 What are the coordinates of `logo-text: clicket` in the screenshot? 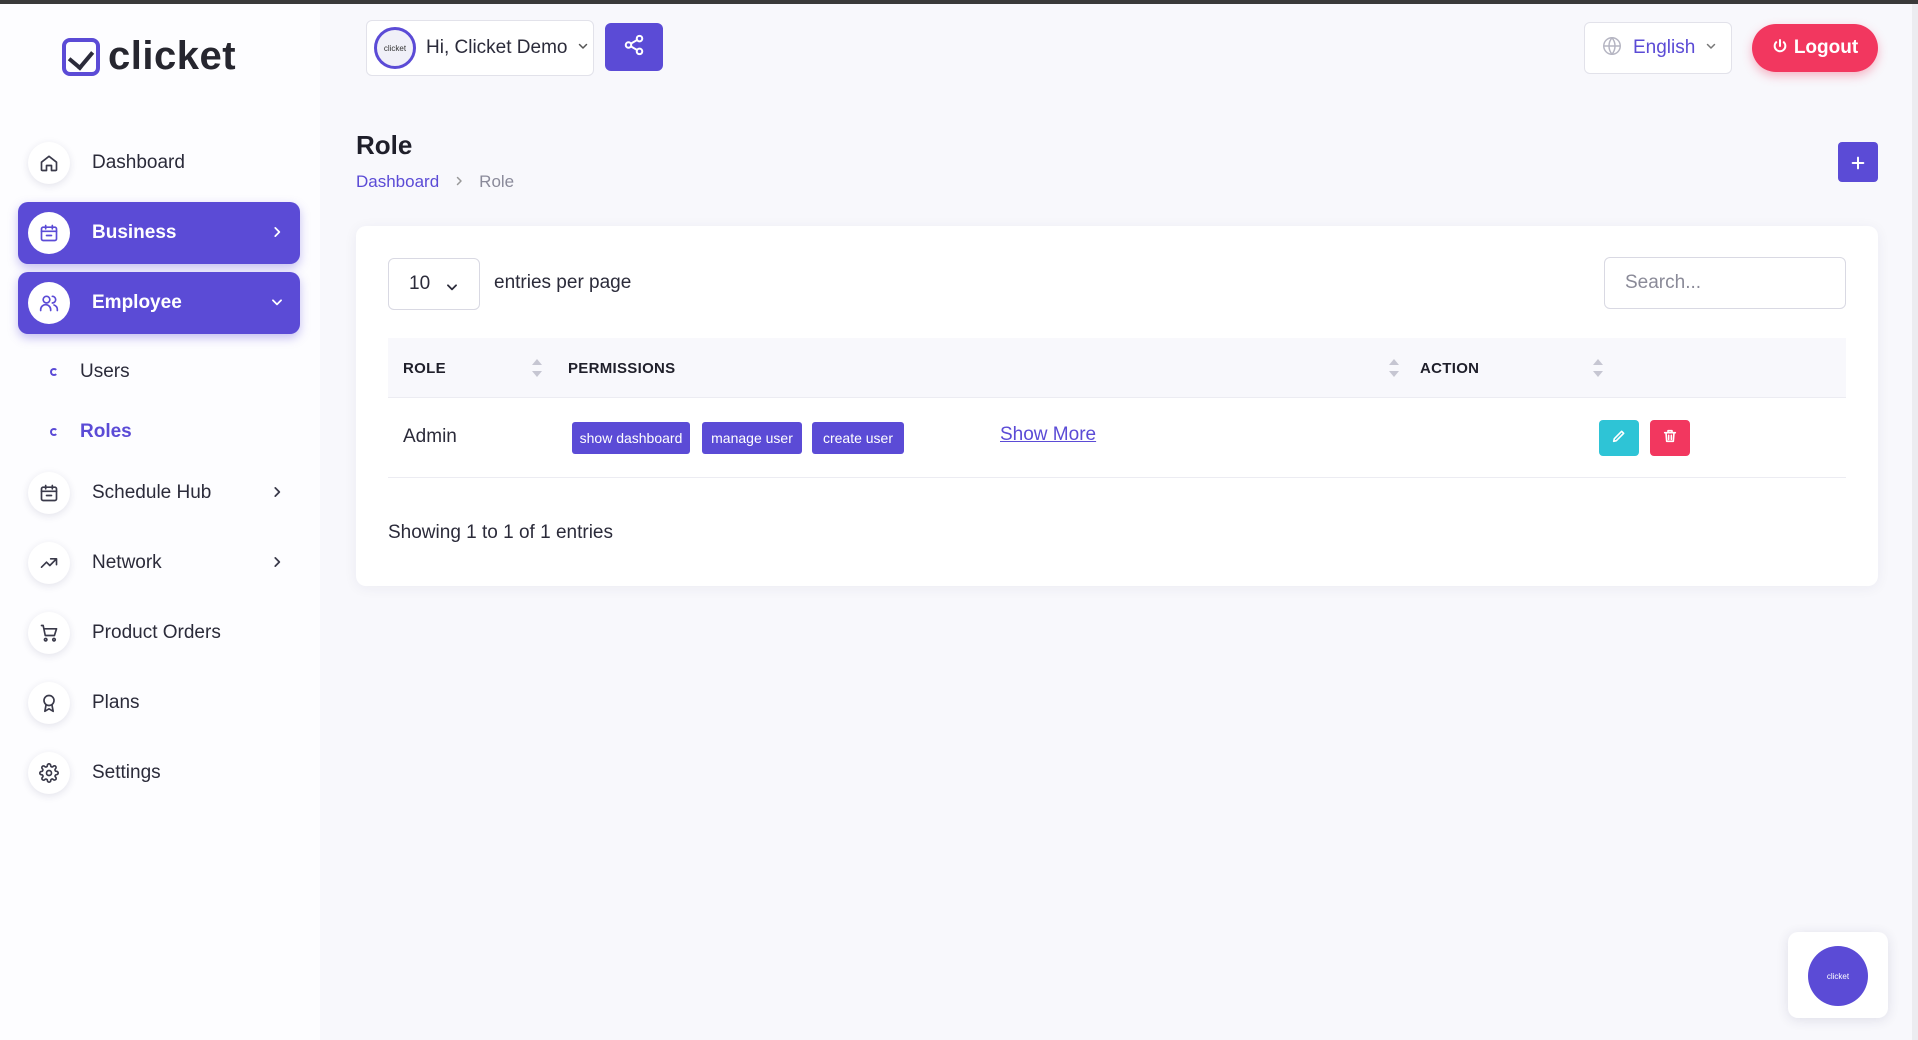 It's located at (172, 56).